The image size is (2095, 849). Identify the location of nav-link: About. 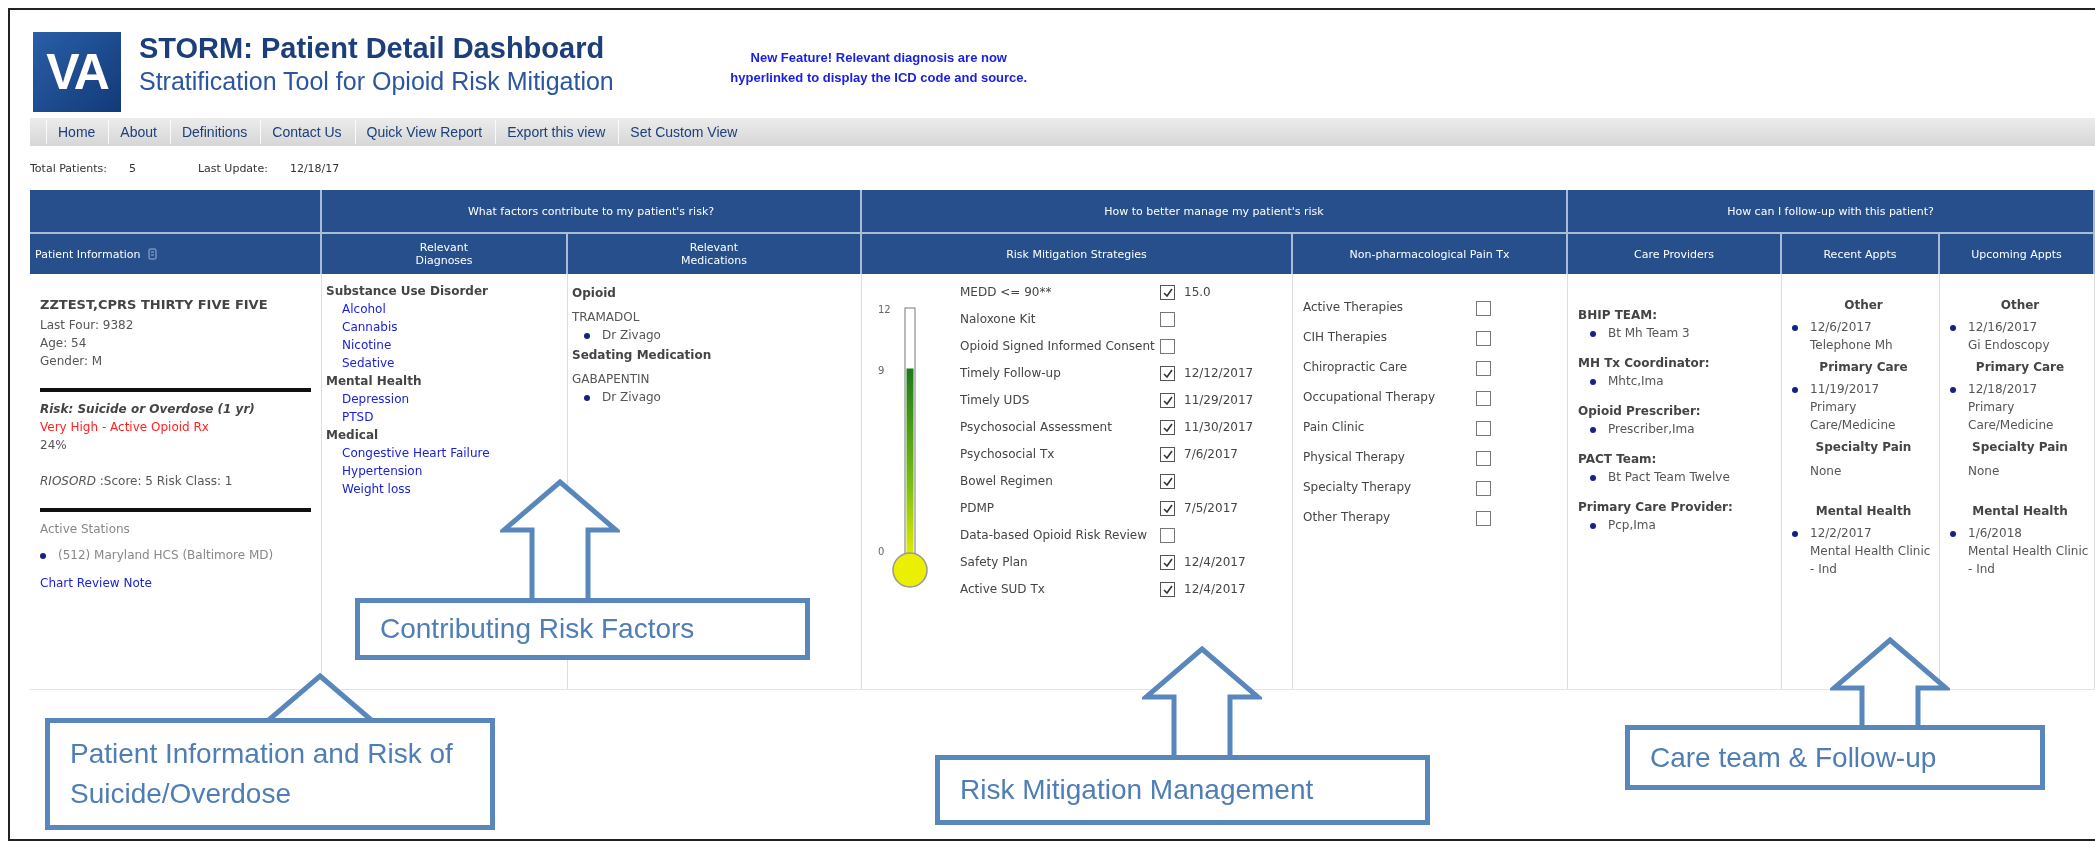
(138, 132).